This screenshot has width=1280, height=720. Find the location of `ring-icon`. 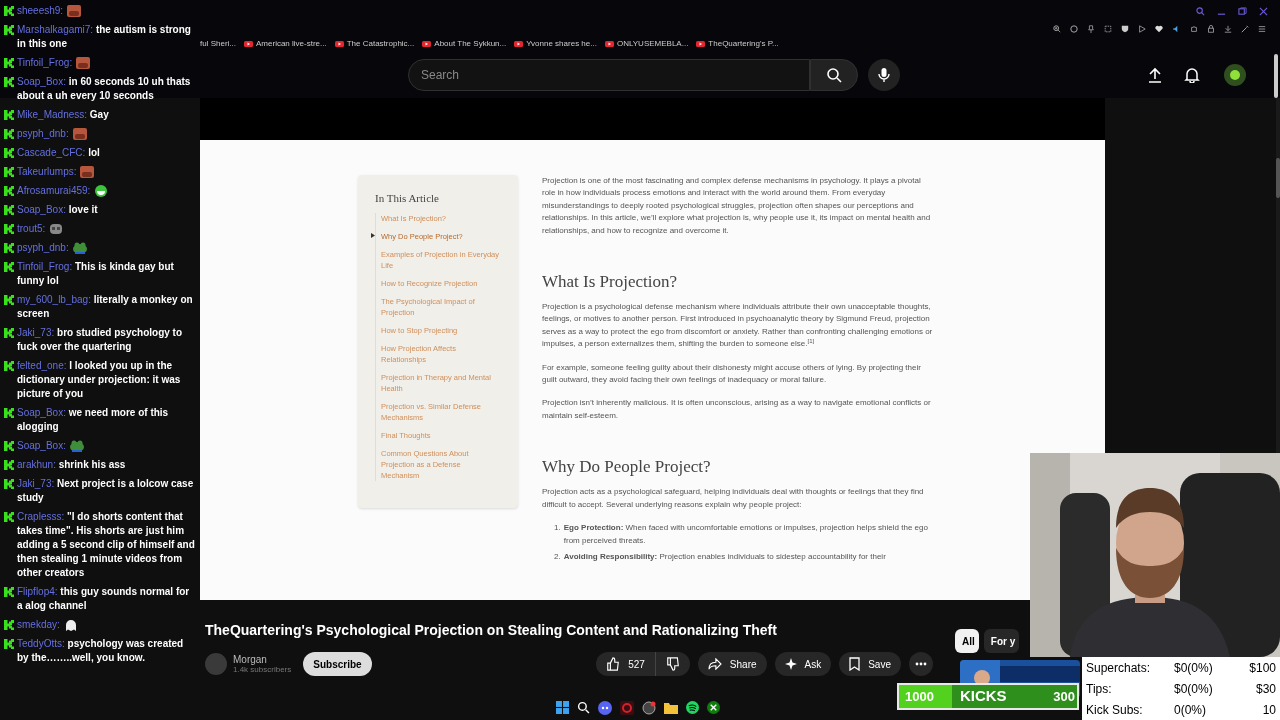

ring-icon is located at coordinates (627, 707).